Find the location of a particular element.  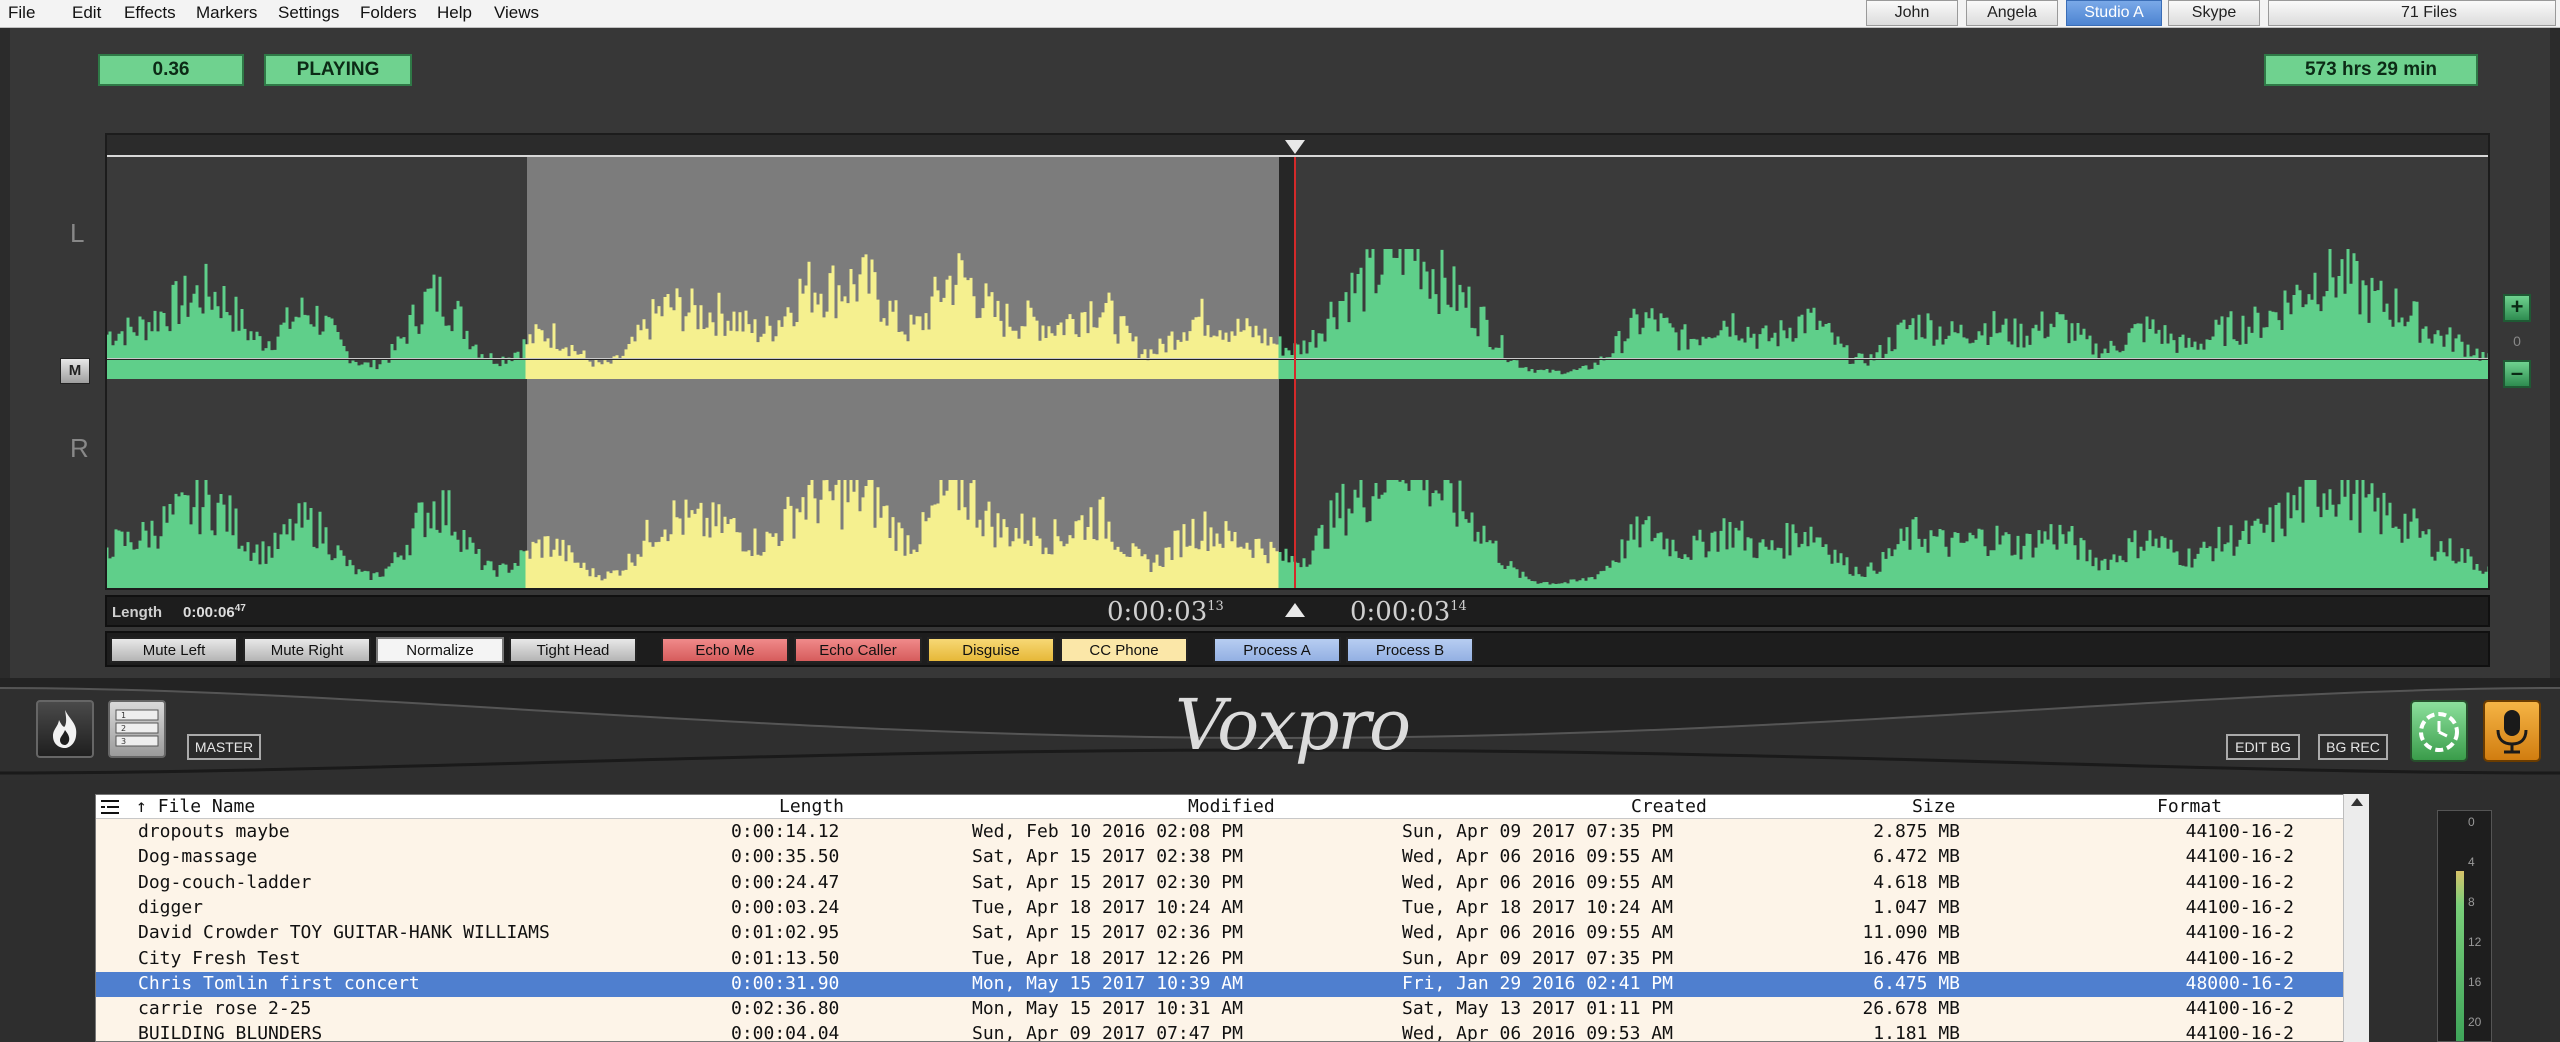

menu-help: Help is located at coordinates (454, 13).